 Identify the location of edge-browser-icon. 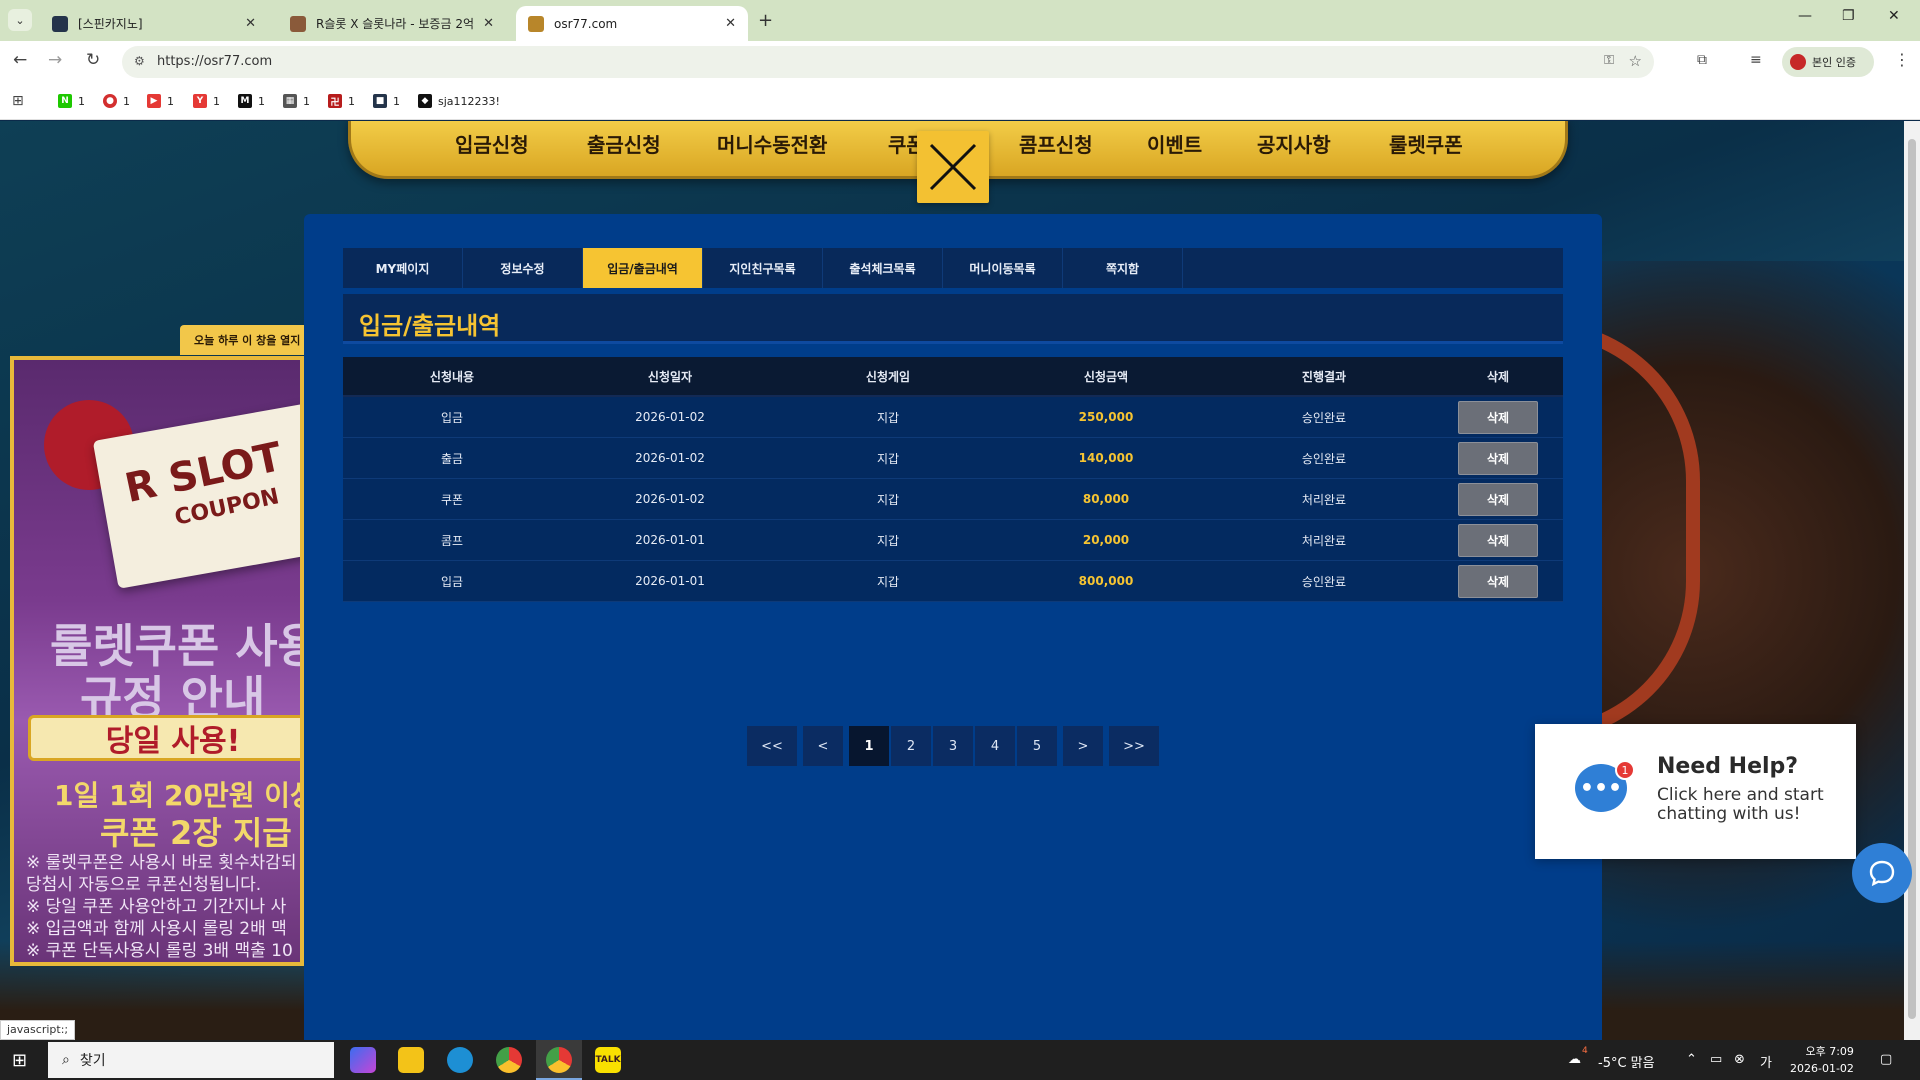
(460, 1060).